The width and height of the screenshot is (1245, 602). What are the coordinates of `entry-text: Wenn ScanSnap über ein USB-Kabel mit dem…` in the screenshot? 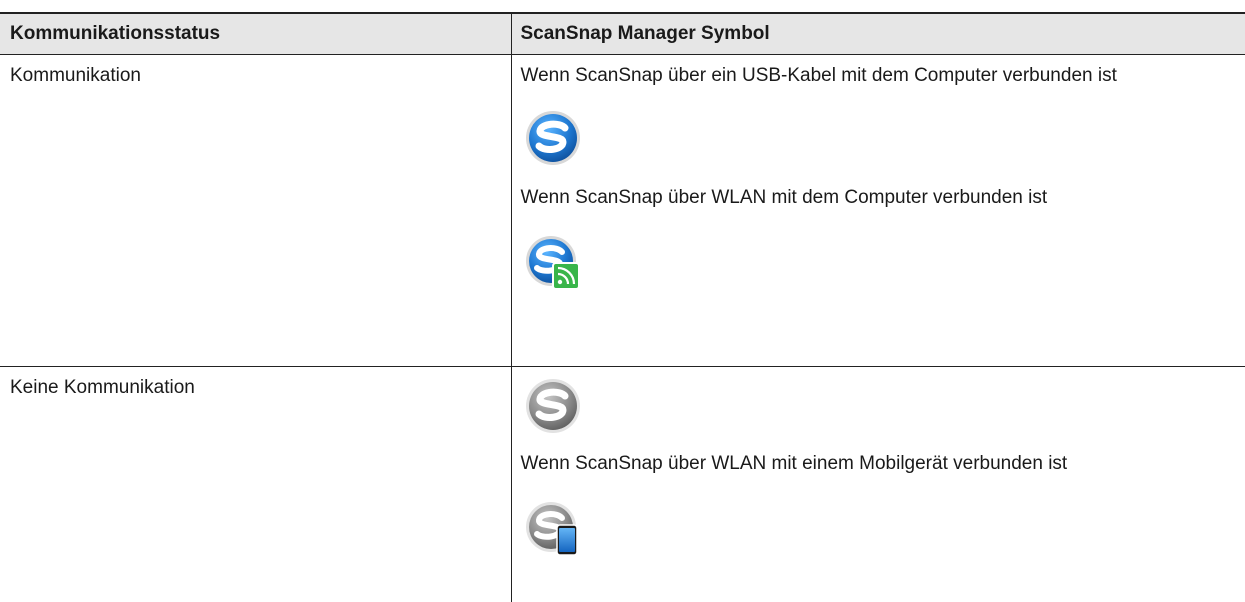 It's located at (878, 76).